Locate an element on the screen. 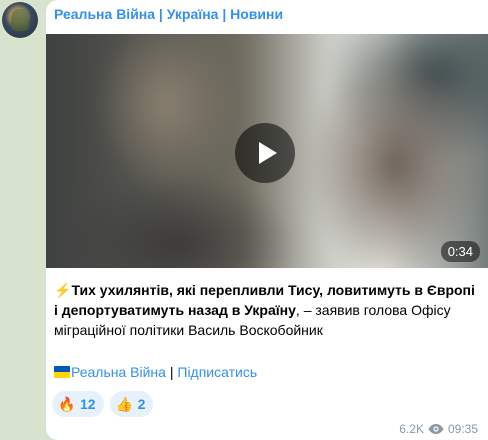  subscribe-link: Підписатись is located at coordinates (217, 372).